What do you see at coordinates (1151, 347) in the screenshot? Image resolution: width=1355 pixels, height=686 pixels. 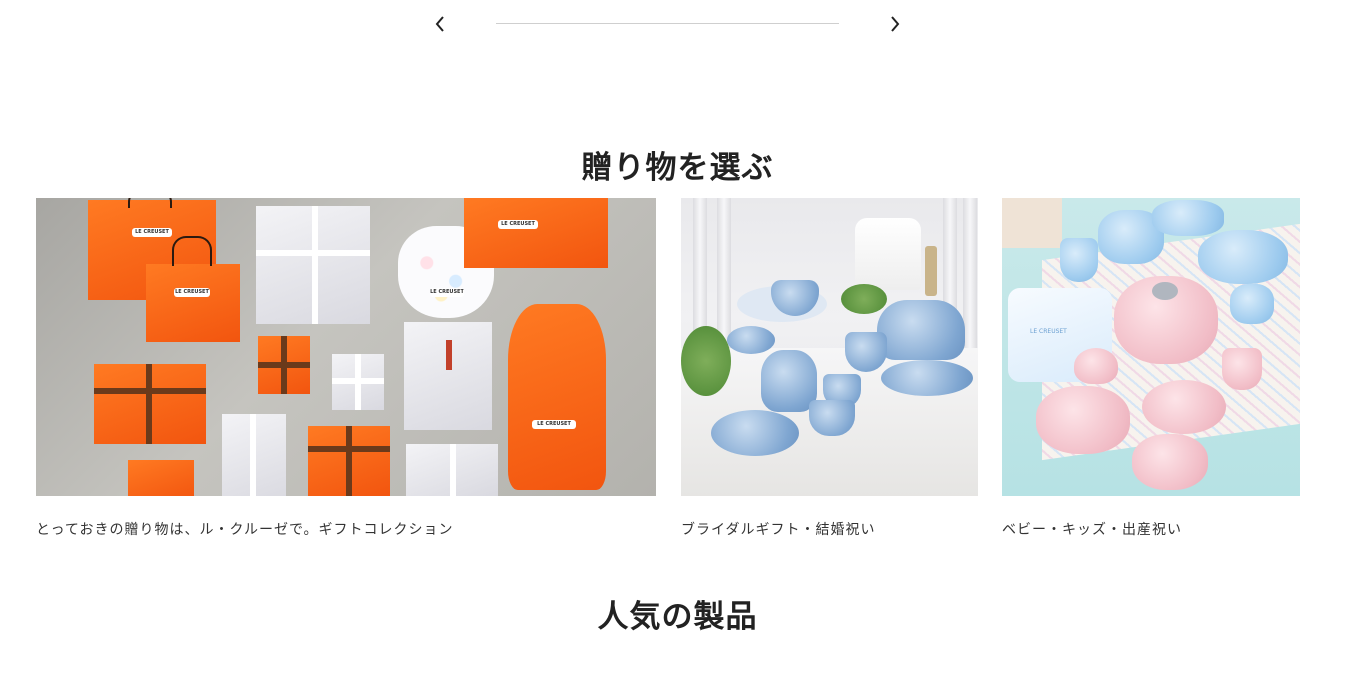 I see `baby-kids-image: LE CREUSET` at bounding box center [1151, 347].